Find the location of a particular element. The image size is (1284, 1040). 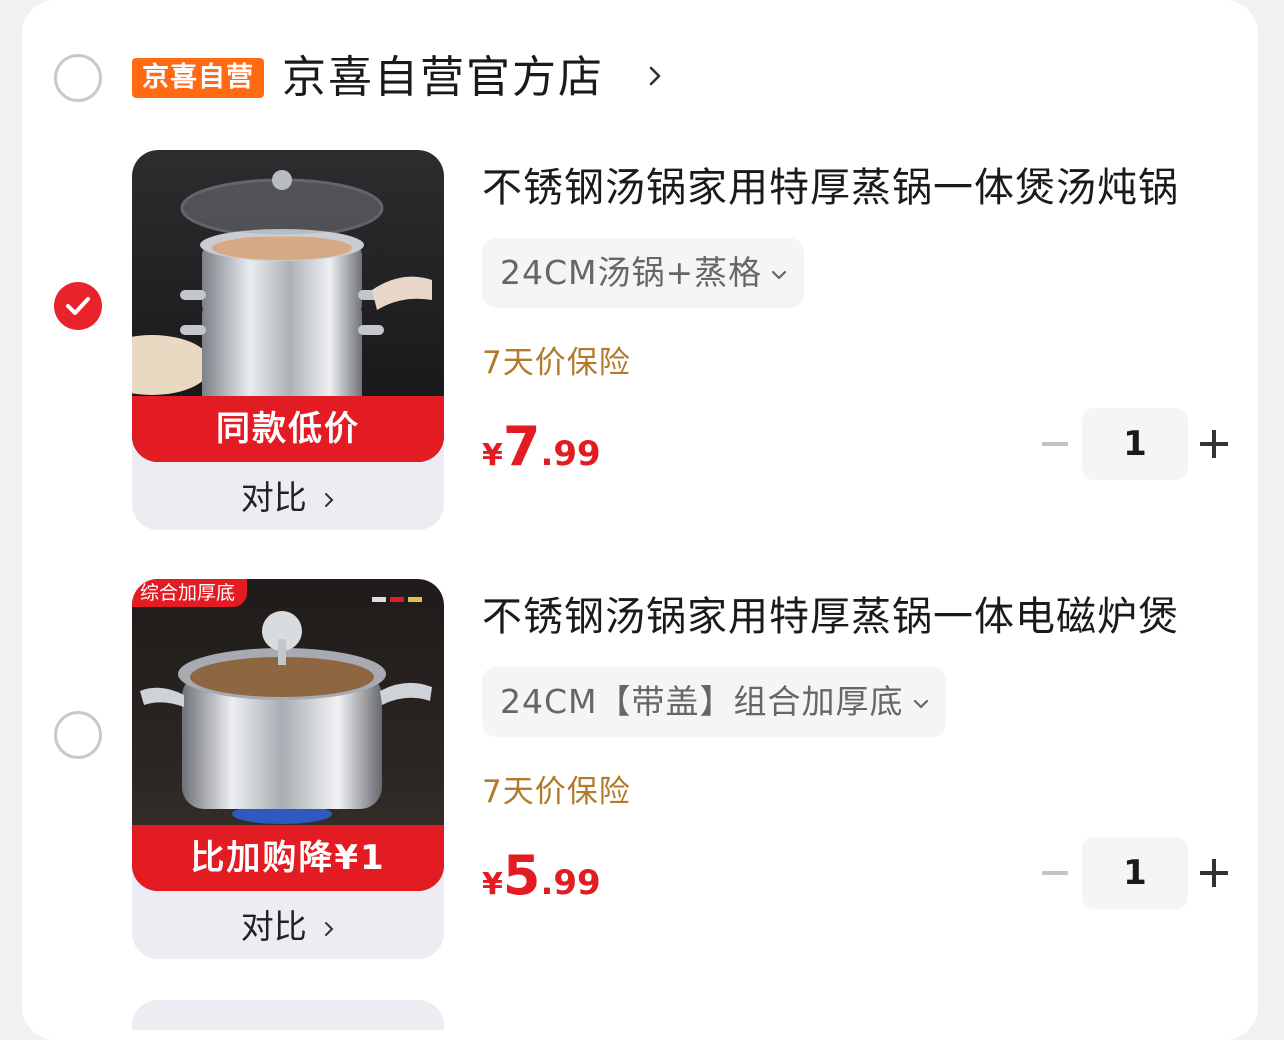

shop-select-radio is located at coordinates (78, 78).